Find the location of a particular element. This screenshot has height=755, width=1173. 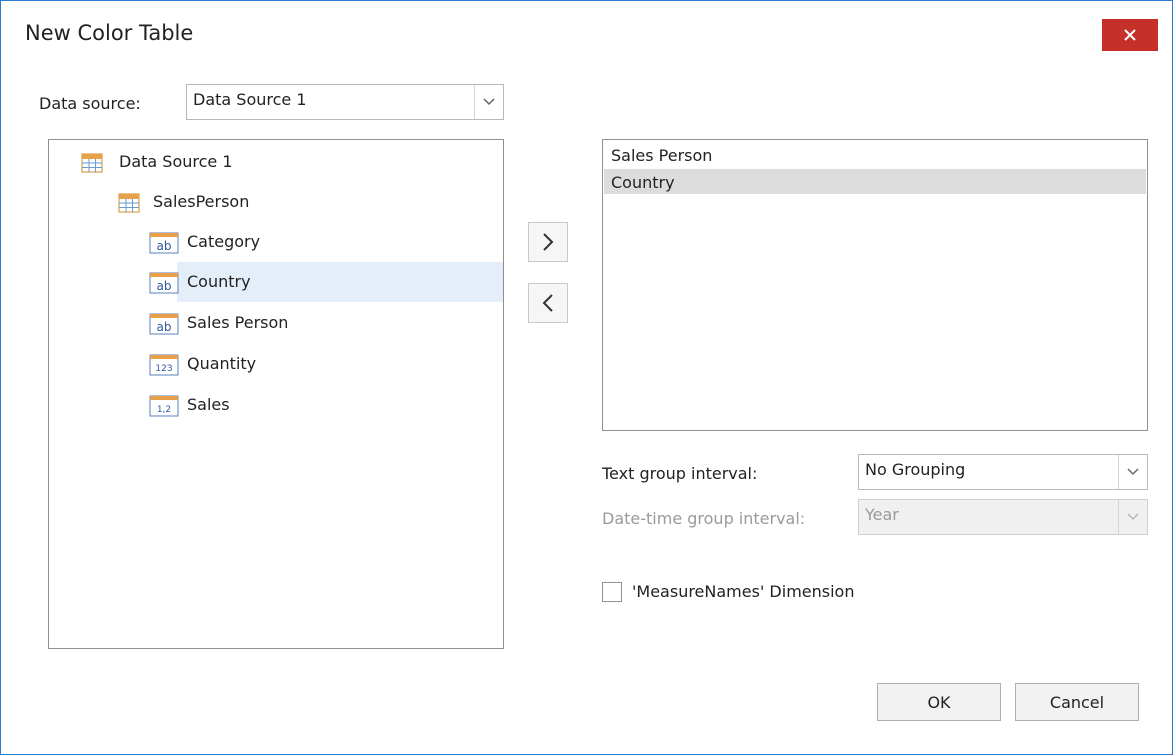

tree-field-label: Sales Person is located at coordinates (238, 322).